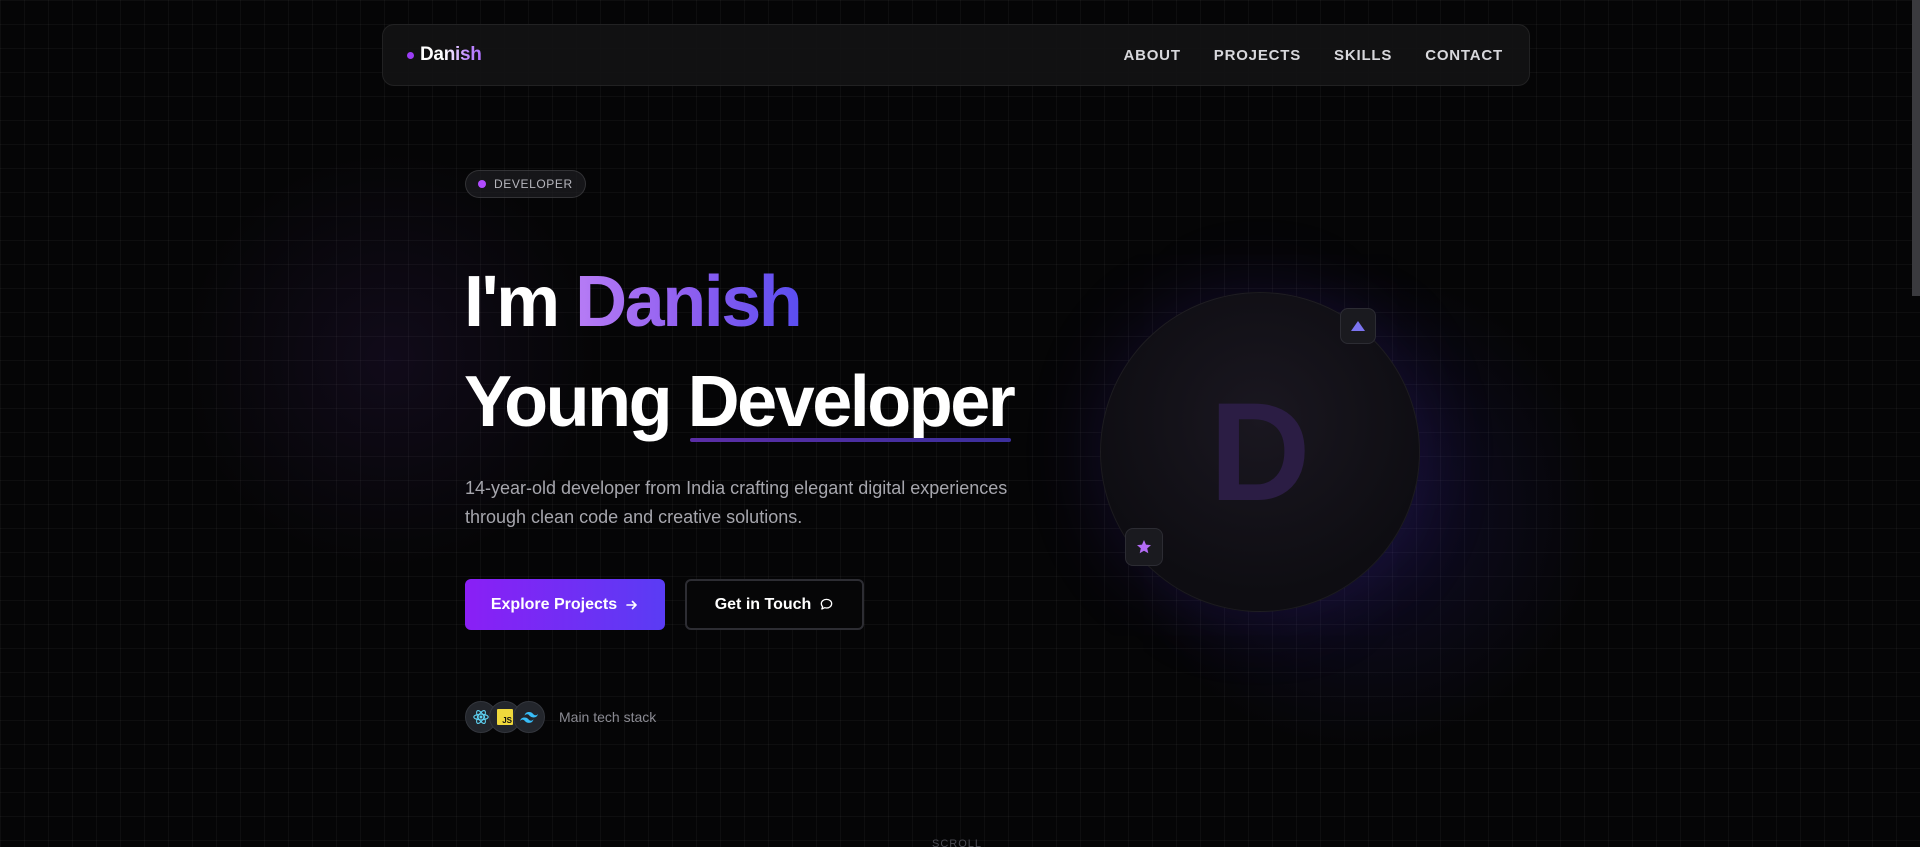  What do you see at coordinates (956, 55) in the screenshot?
I see `navbar: Danish ABOUT PROJECTS SKILLS CONTACT` at bounding box center [956, 55].